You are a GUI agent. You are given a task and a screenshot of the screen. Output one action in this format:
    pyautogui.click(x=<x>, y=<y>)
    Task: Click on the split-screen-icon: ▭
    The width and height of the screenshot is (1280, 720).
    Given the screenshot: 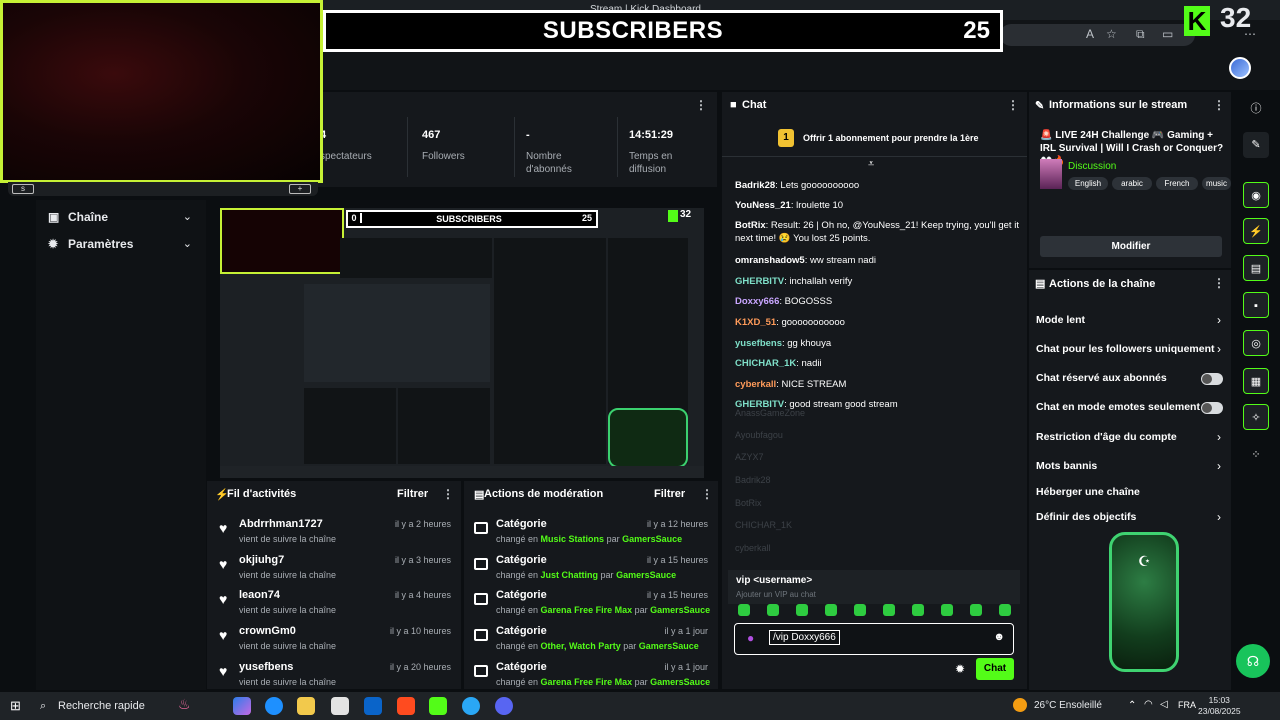 What is the action you would take?
    pyautogui.click(x=1167, y=34)
    